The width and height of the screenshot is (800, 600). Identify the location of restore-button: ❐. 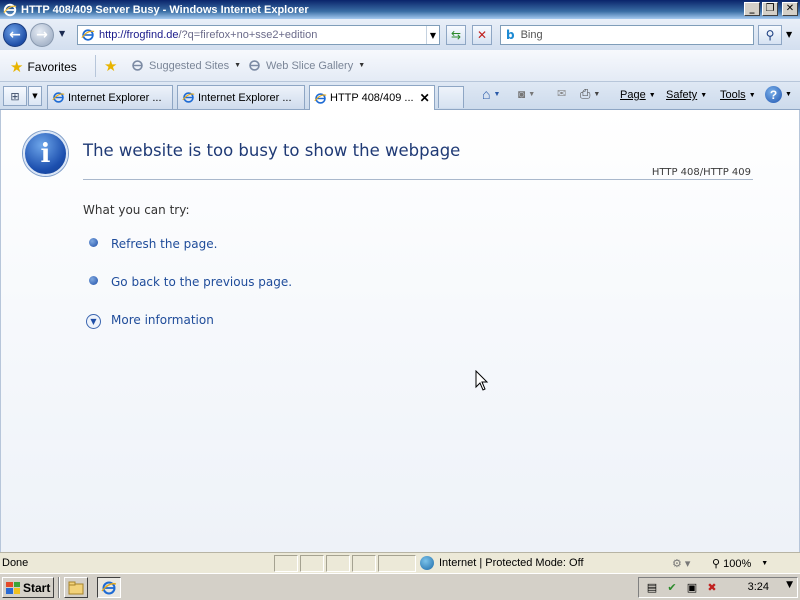
(770, 9).